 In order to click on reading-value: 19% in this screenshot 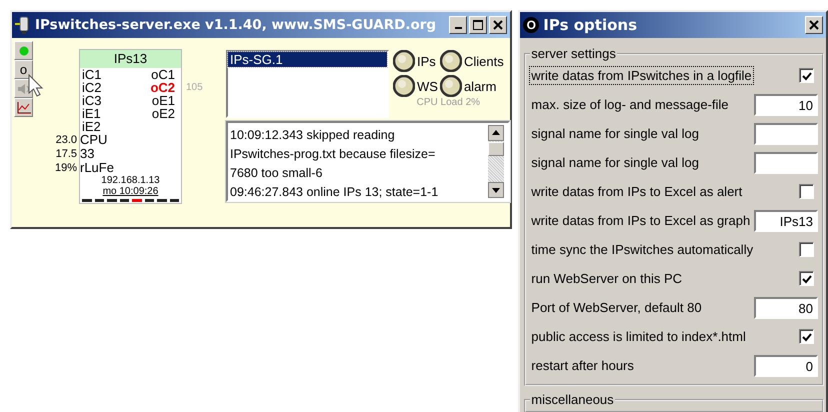, I will do `click(65, 168)`.